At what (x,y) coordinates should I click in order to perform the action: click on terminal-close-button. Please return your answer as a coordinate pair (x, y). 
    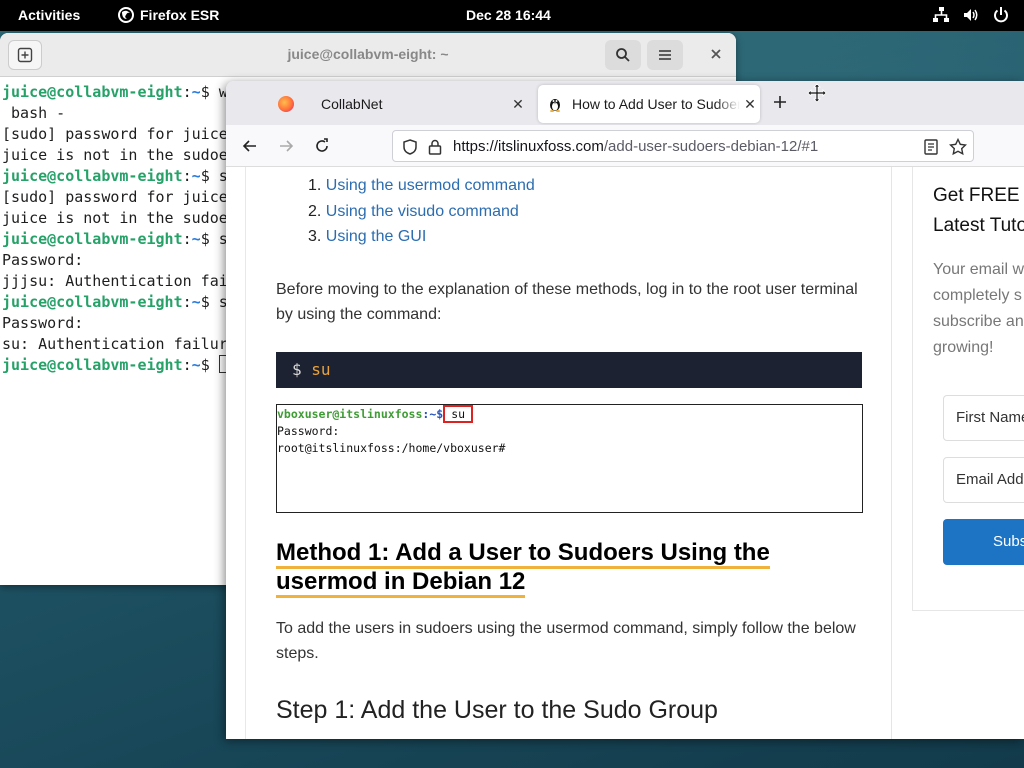
    Looking at the image, I should click on (716, 55).